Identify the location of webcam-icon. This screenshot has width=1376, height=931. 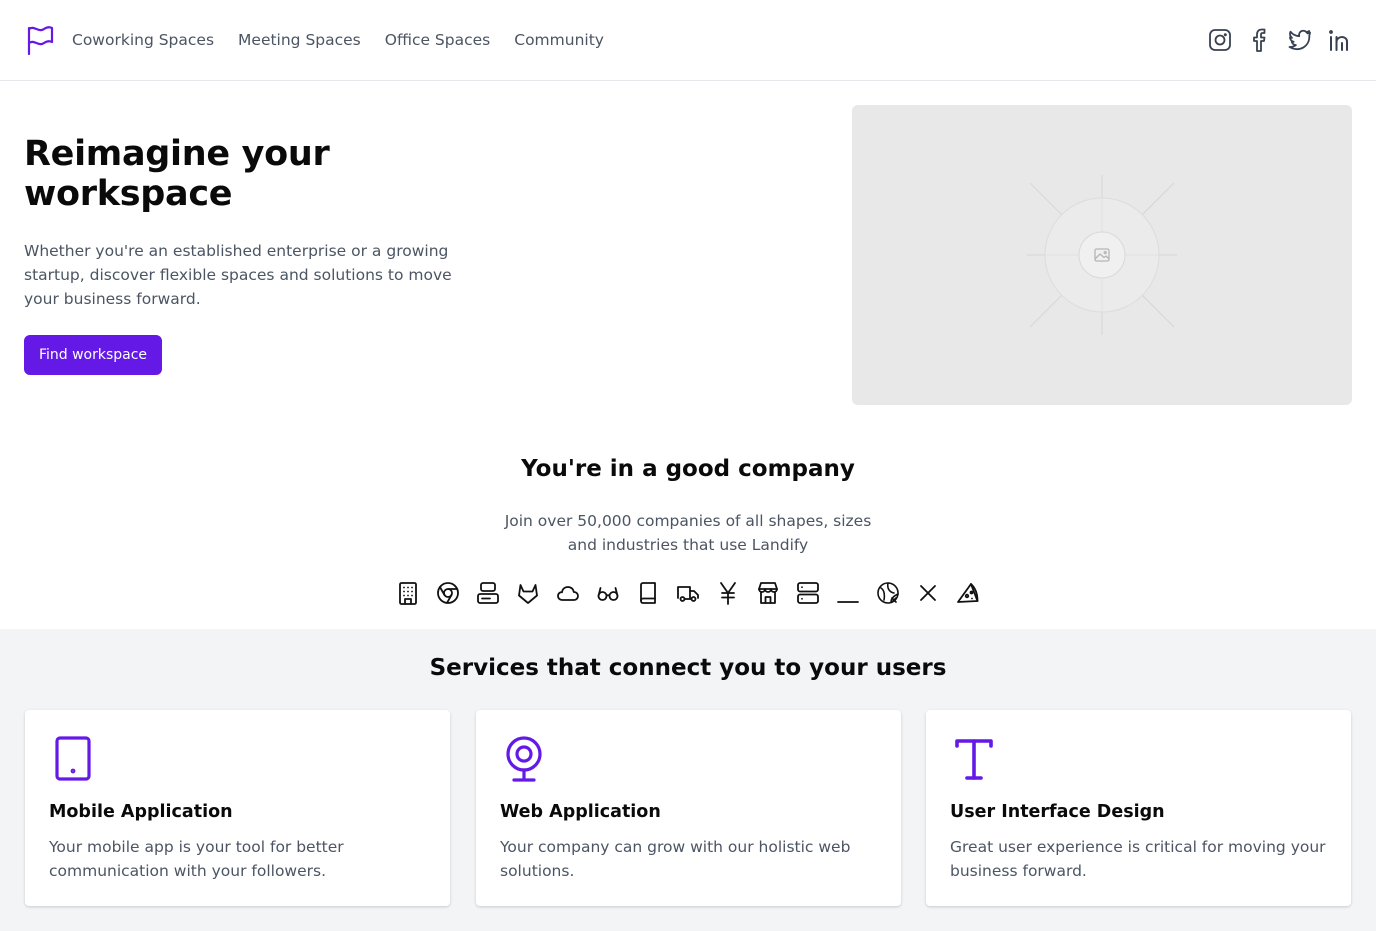
(524, 760).